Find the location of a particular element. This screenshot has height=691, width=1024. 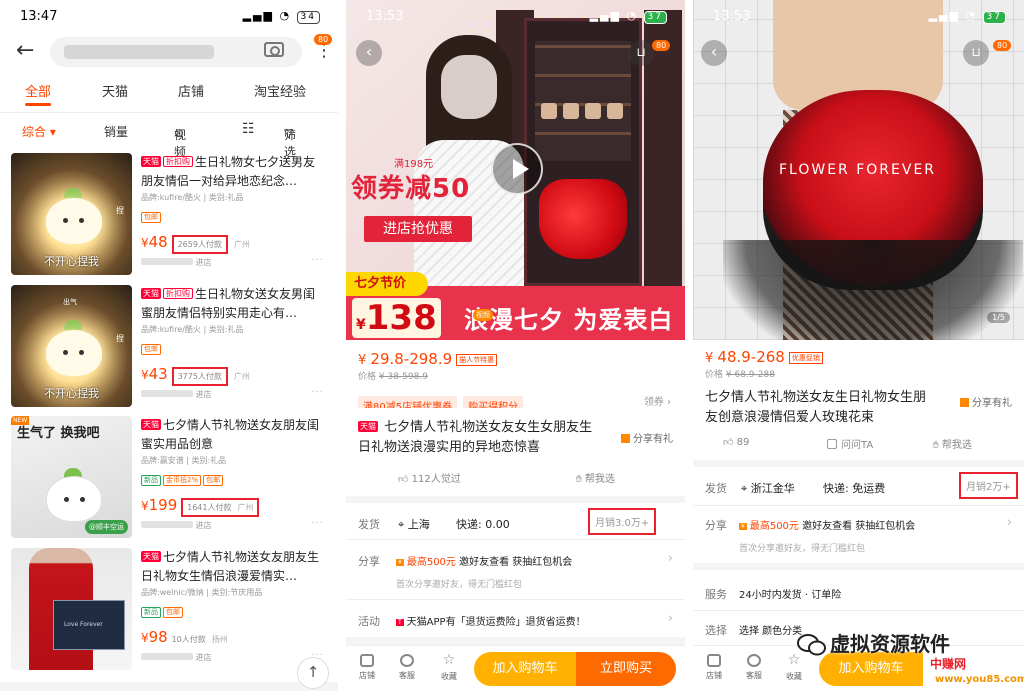

back-arrow-icon: ← is located at coordinates (25, 50).